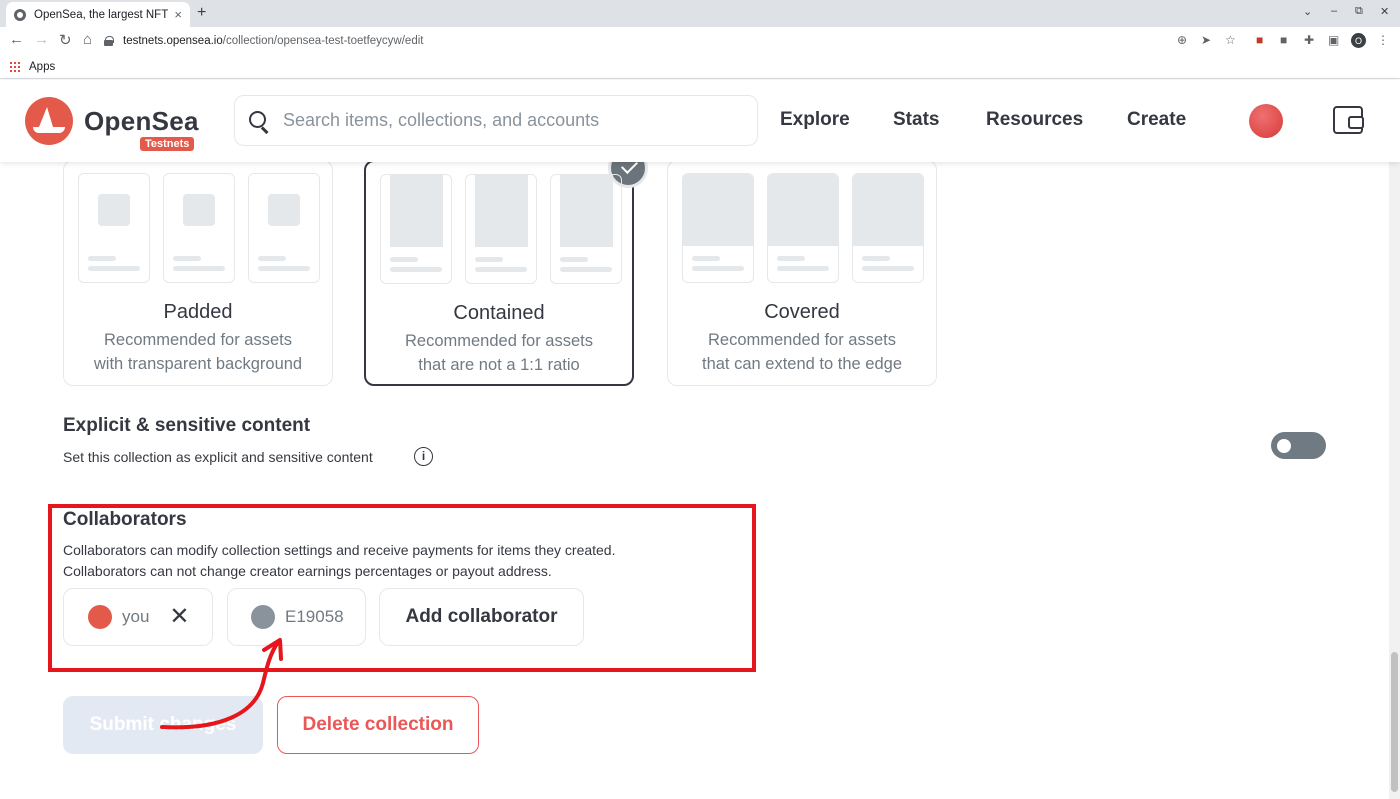  I want to click on url-path: /collection/opensea-test-toetfeycyw/edit, so click(323, 41).